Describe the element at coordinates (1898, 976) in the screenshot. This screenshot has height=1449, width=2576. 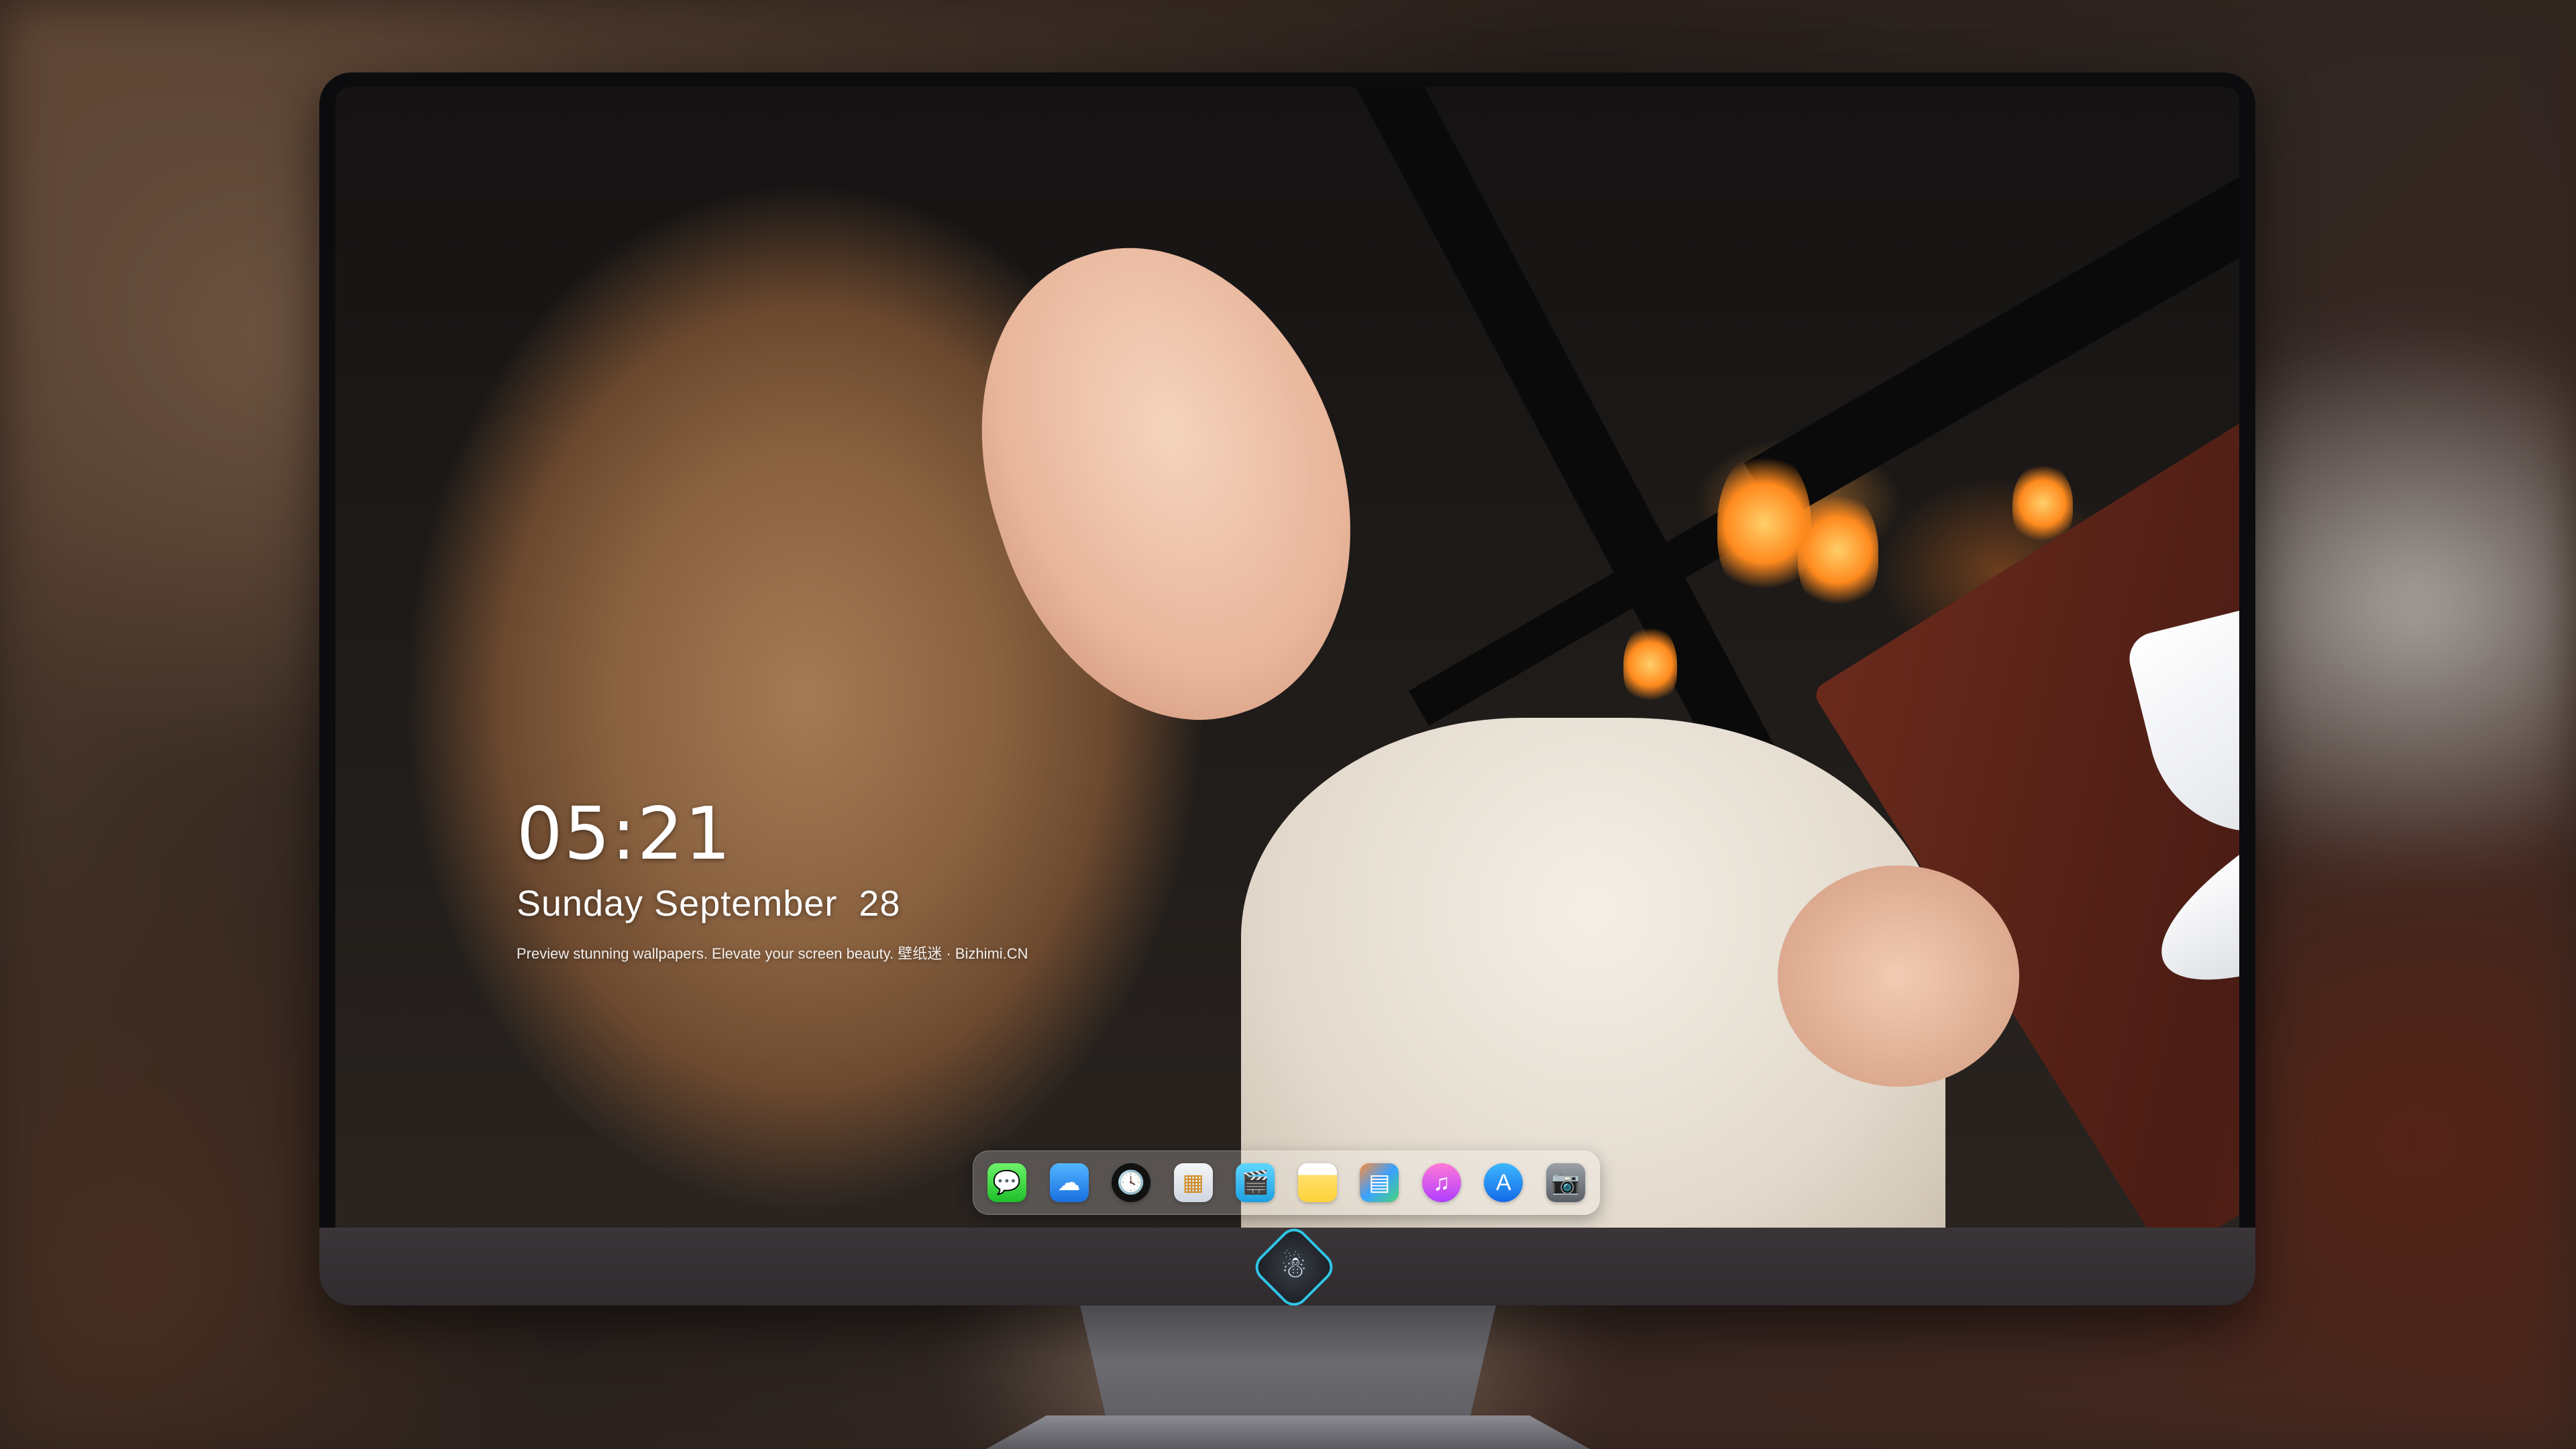
I see `woman-hand` at that location.